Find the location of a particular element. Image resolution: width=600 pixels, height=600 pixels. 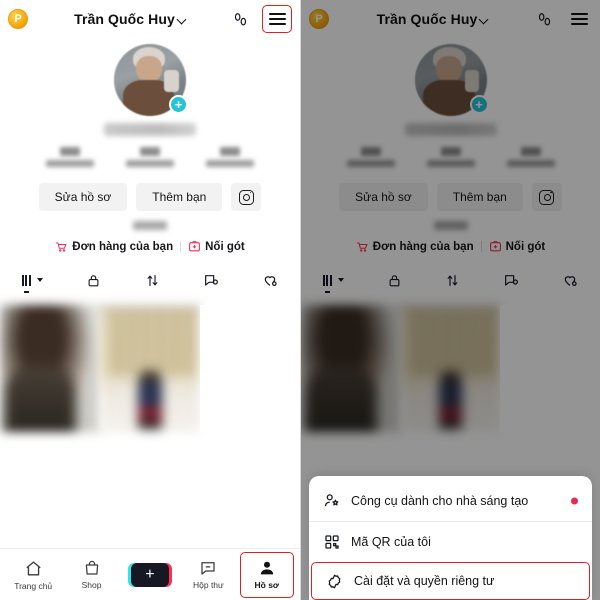

profile-bio-redacted is located at coordinates (150, 225).